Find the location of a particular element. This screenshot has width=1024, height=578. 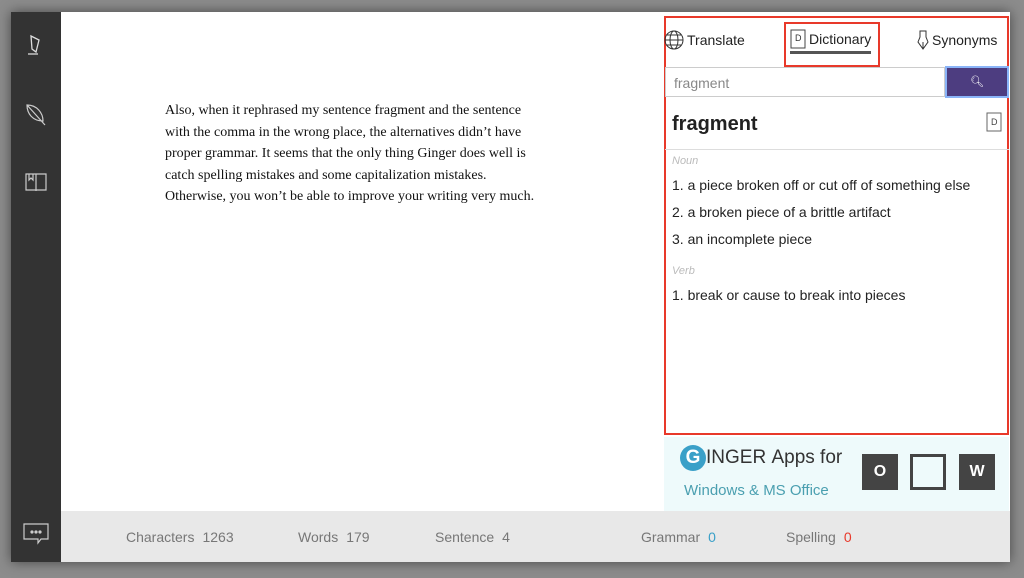

headword: fragment is located at coordinates (715, 124).